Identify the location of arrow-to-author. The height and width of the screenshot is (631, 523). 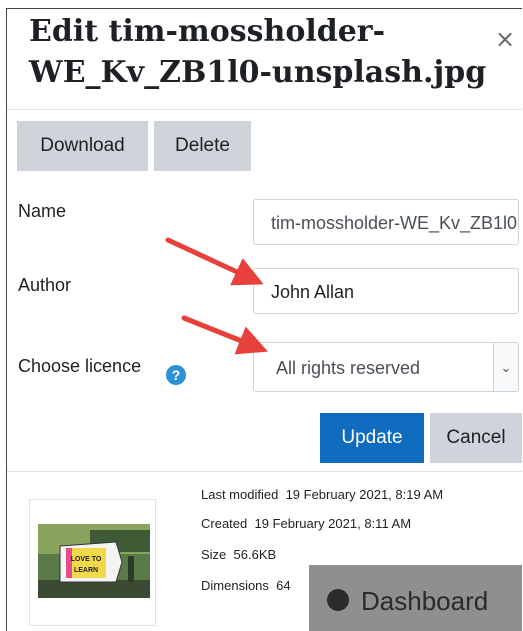
(214, 261).